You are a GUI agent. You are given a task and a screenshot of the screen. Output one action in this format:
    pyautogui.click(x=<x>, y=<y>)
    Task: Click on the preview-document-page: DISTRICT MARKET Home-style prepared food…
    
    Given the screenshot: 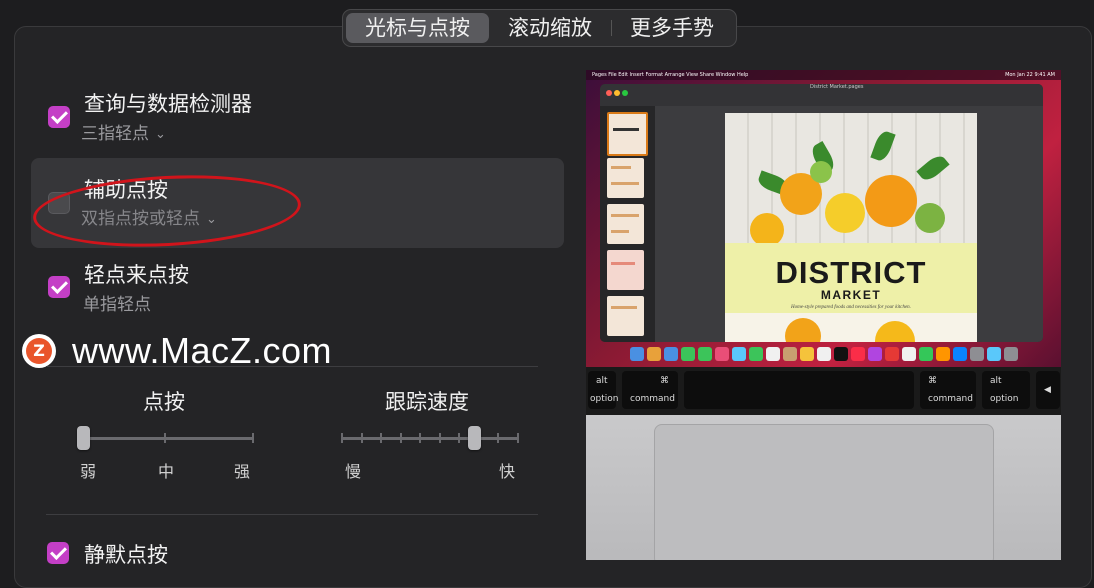 What is the action you would take?
    pyautogui.click(x=851, y=227)
    